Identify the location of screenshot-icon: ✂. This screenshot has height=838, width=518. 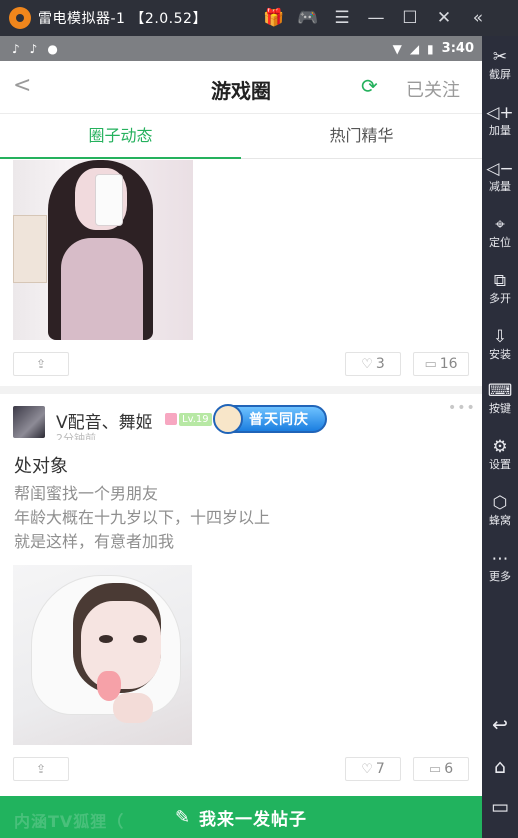
(500, 57).